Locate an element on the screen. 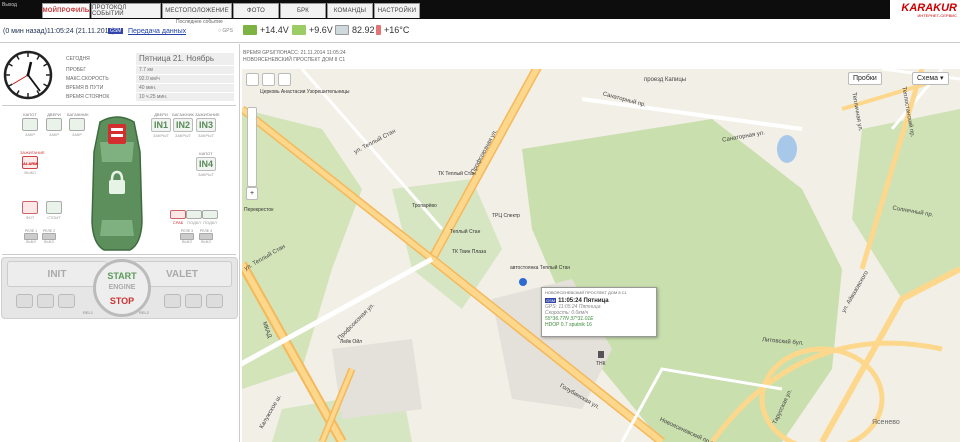 Image resolution: width=960 pixels, height=442 pixels. relay-label: РЕЛЕ 4 is located at coordinates (206, 231).